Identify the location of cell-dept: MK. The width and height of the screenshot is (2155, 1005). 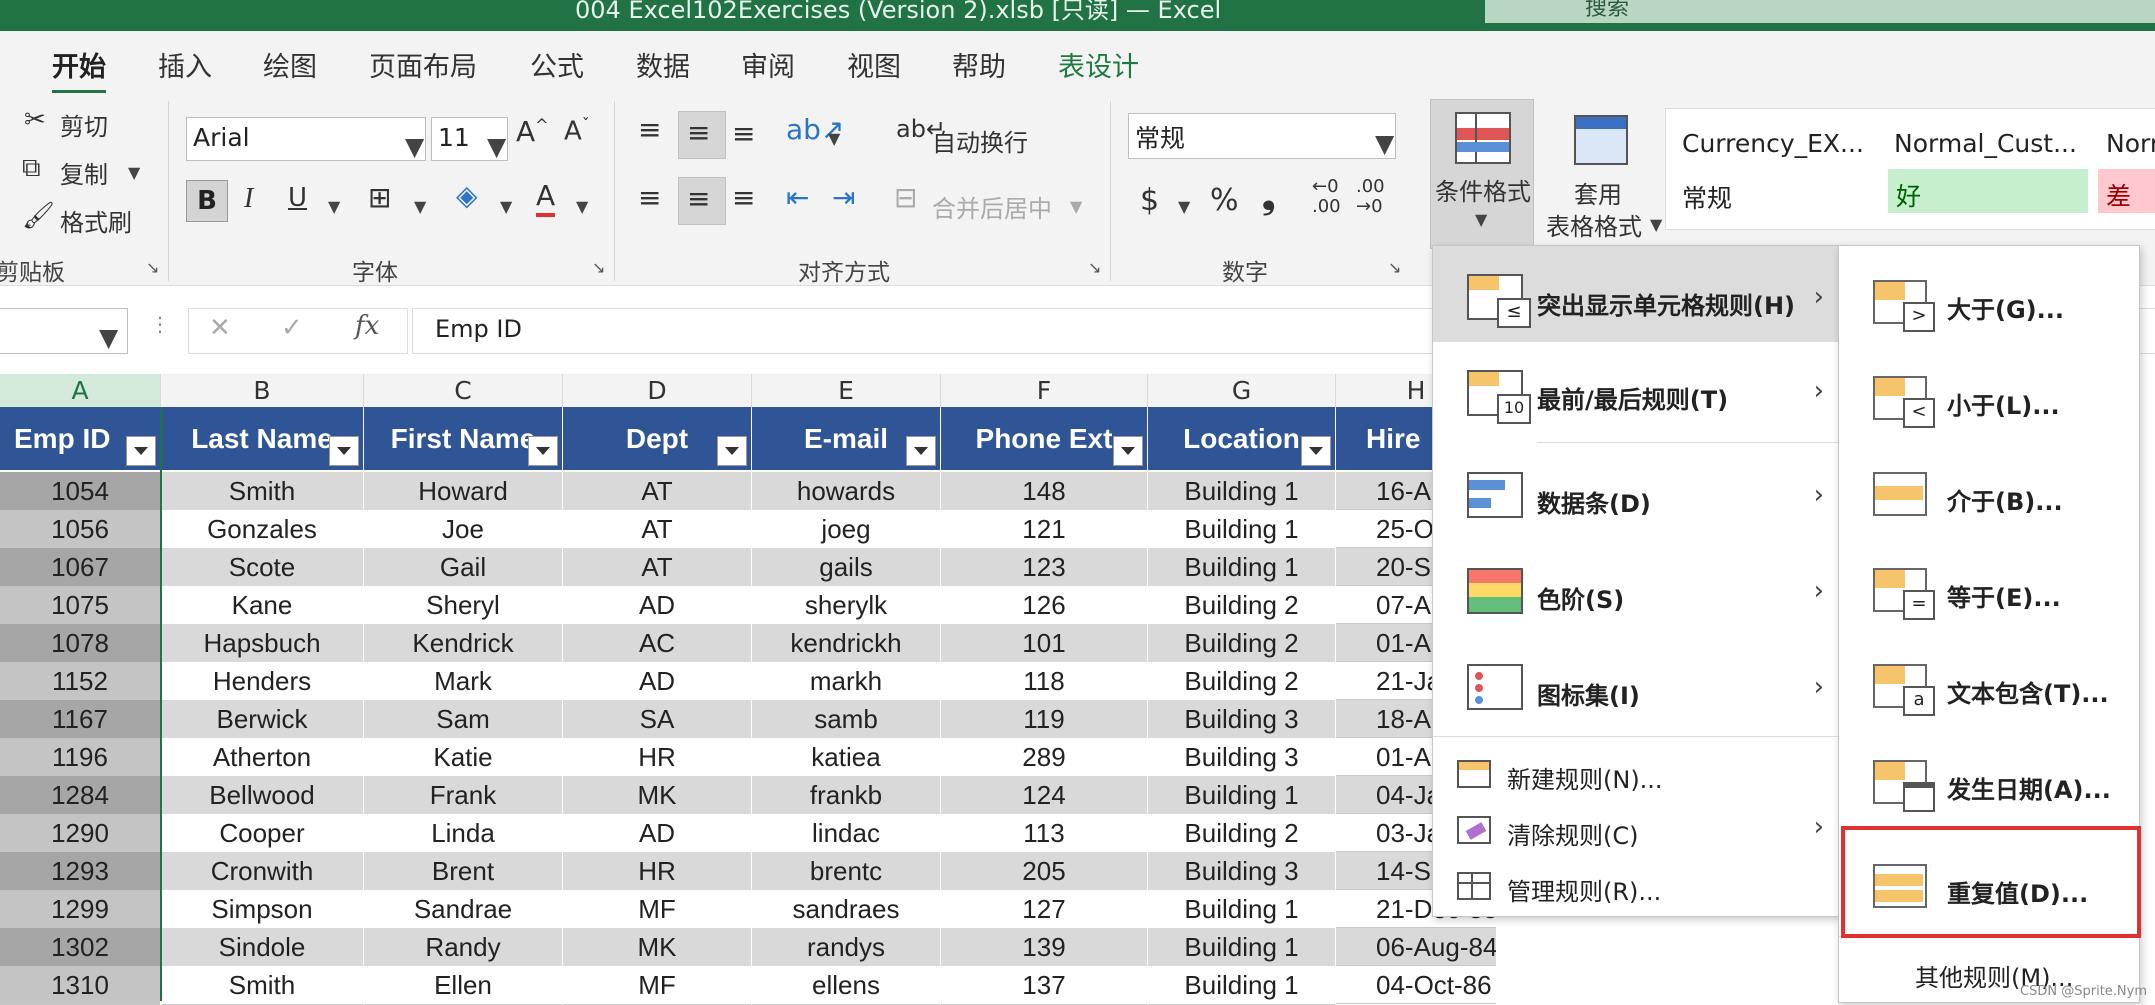
(657, 947).